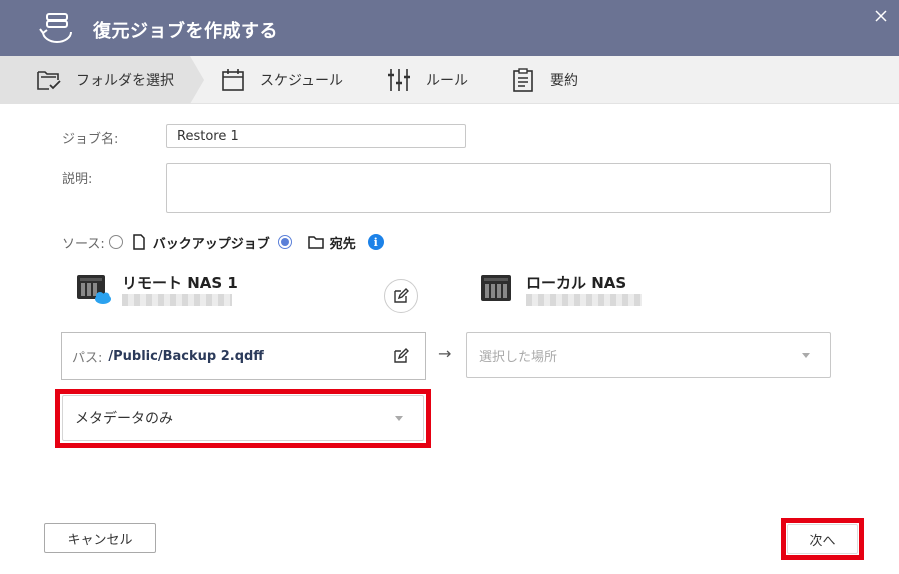 The width and height of the screenshot is (899, 574). Describe the element at coordinates (449, 28) in the screenshot. I see `dialog-titlebar: 復元ジョブを作成する` at that location.